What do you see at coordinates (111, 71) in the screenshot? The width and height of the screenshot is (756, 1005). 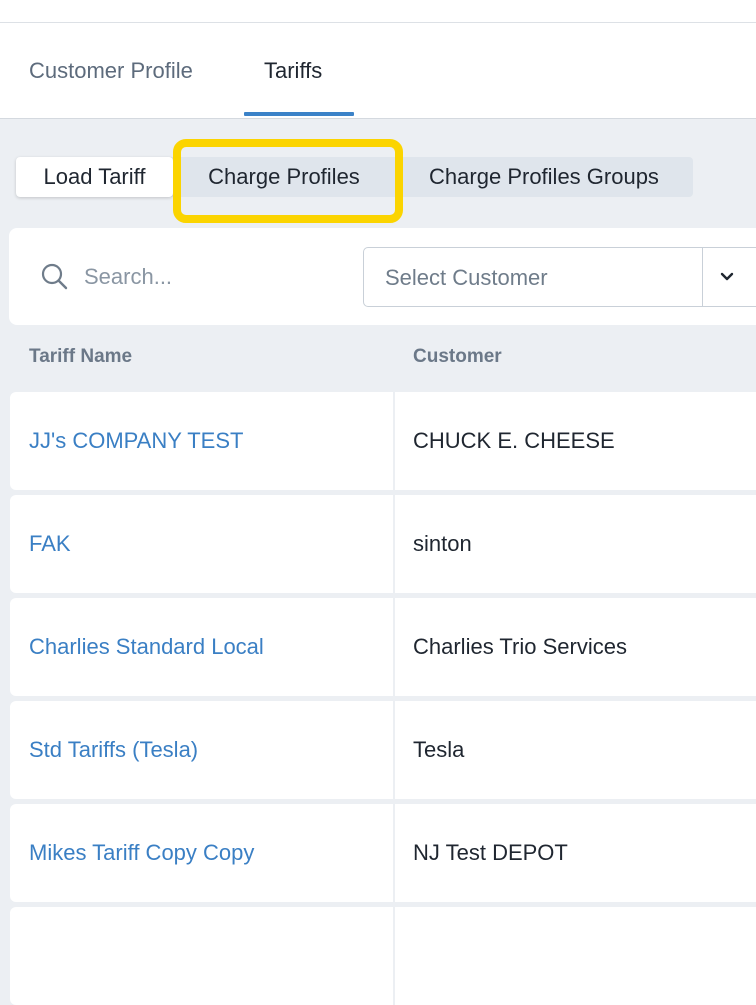 I see `tab-customer-profile: Customer Profile` at bounding box center [111, 71].